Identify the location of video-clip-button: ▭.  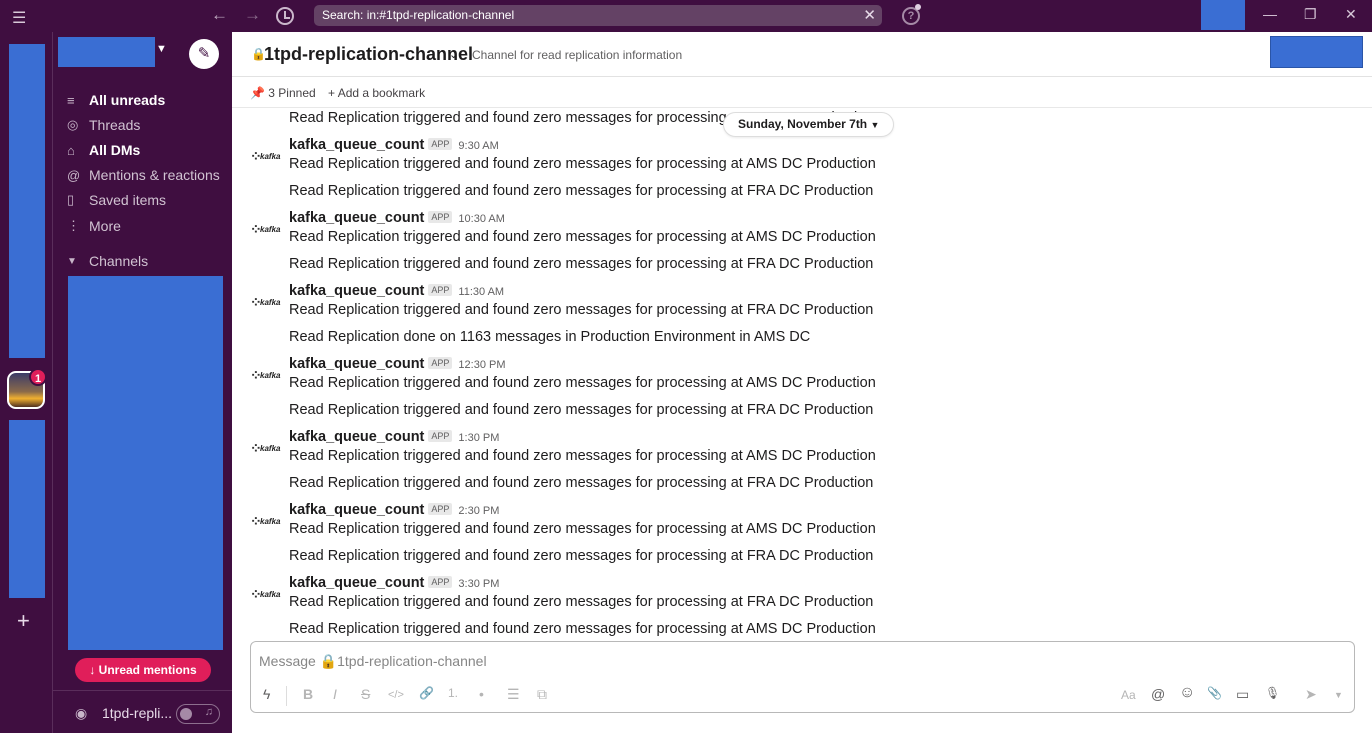
(1242, 694).